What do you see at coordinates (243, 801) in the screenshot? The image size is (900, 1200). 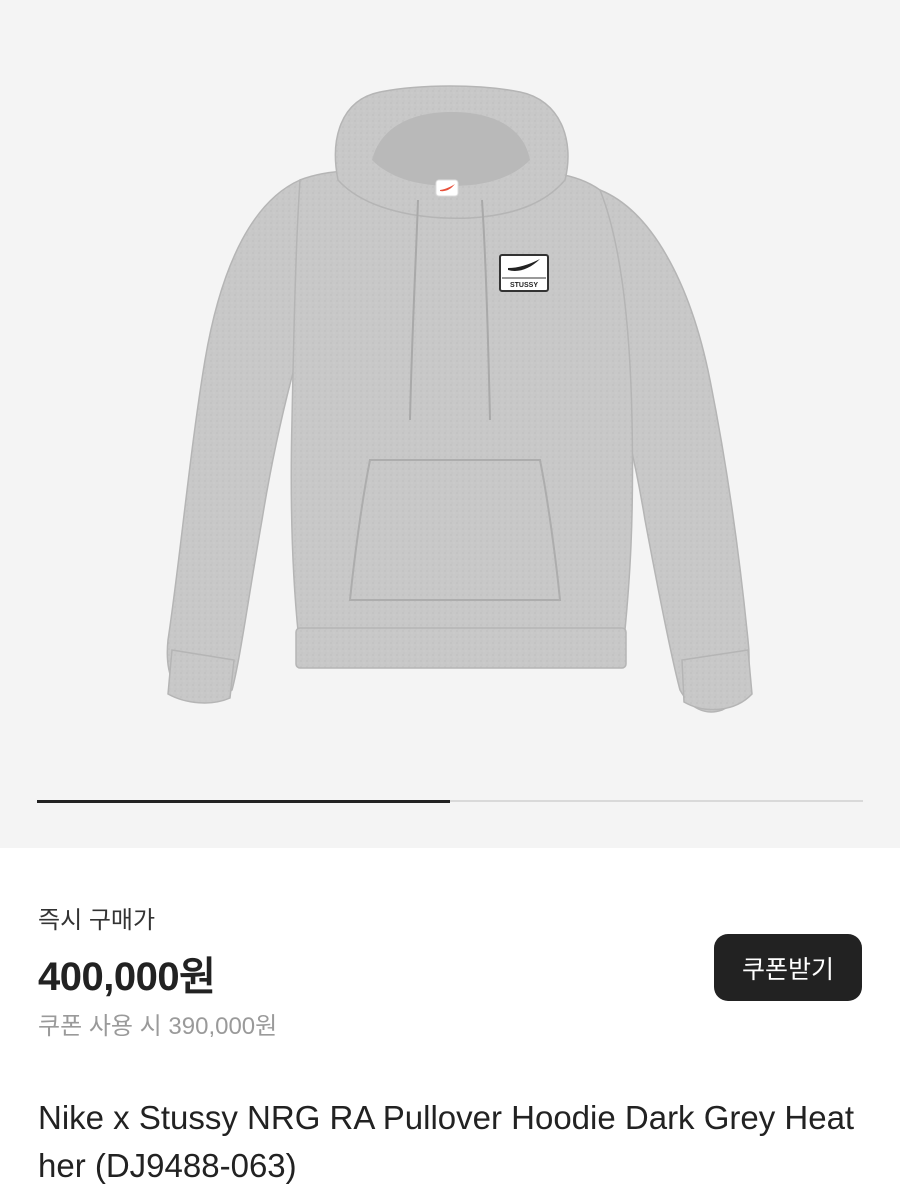 I see `gallery-progress-fill` at bounding box center [243, 801].